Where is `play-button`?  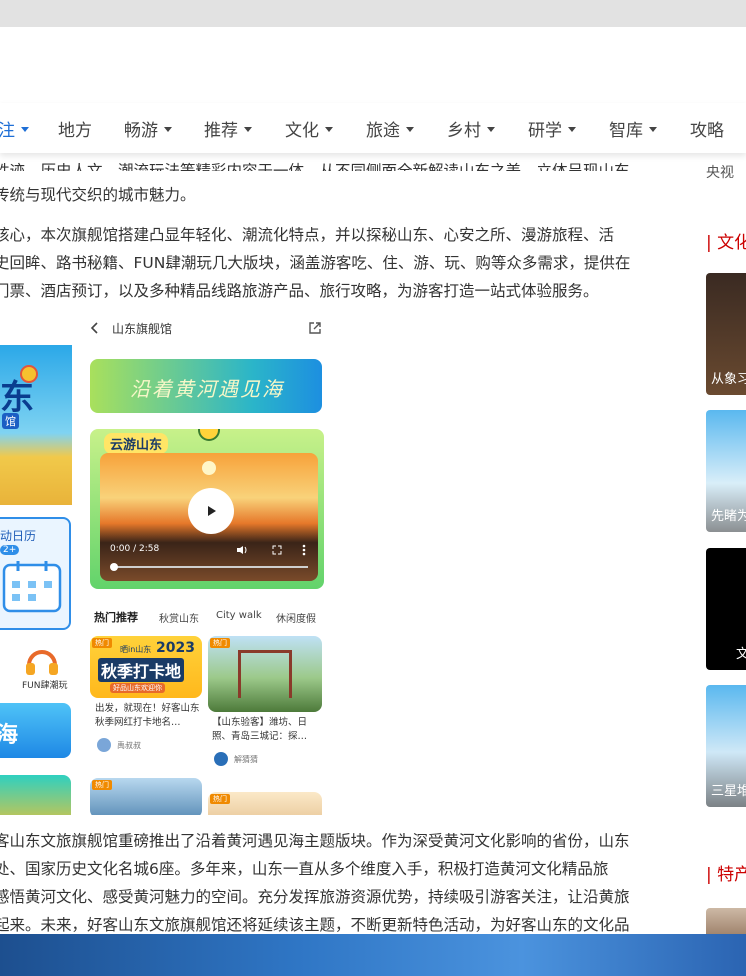
play-button is located at coordinates (211, 511).